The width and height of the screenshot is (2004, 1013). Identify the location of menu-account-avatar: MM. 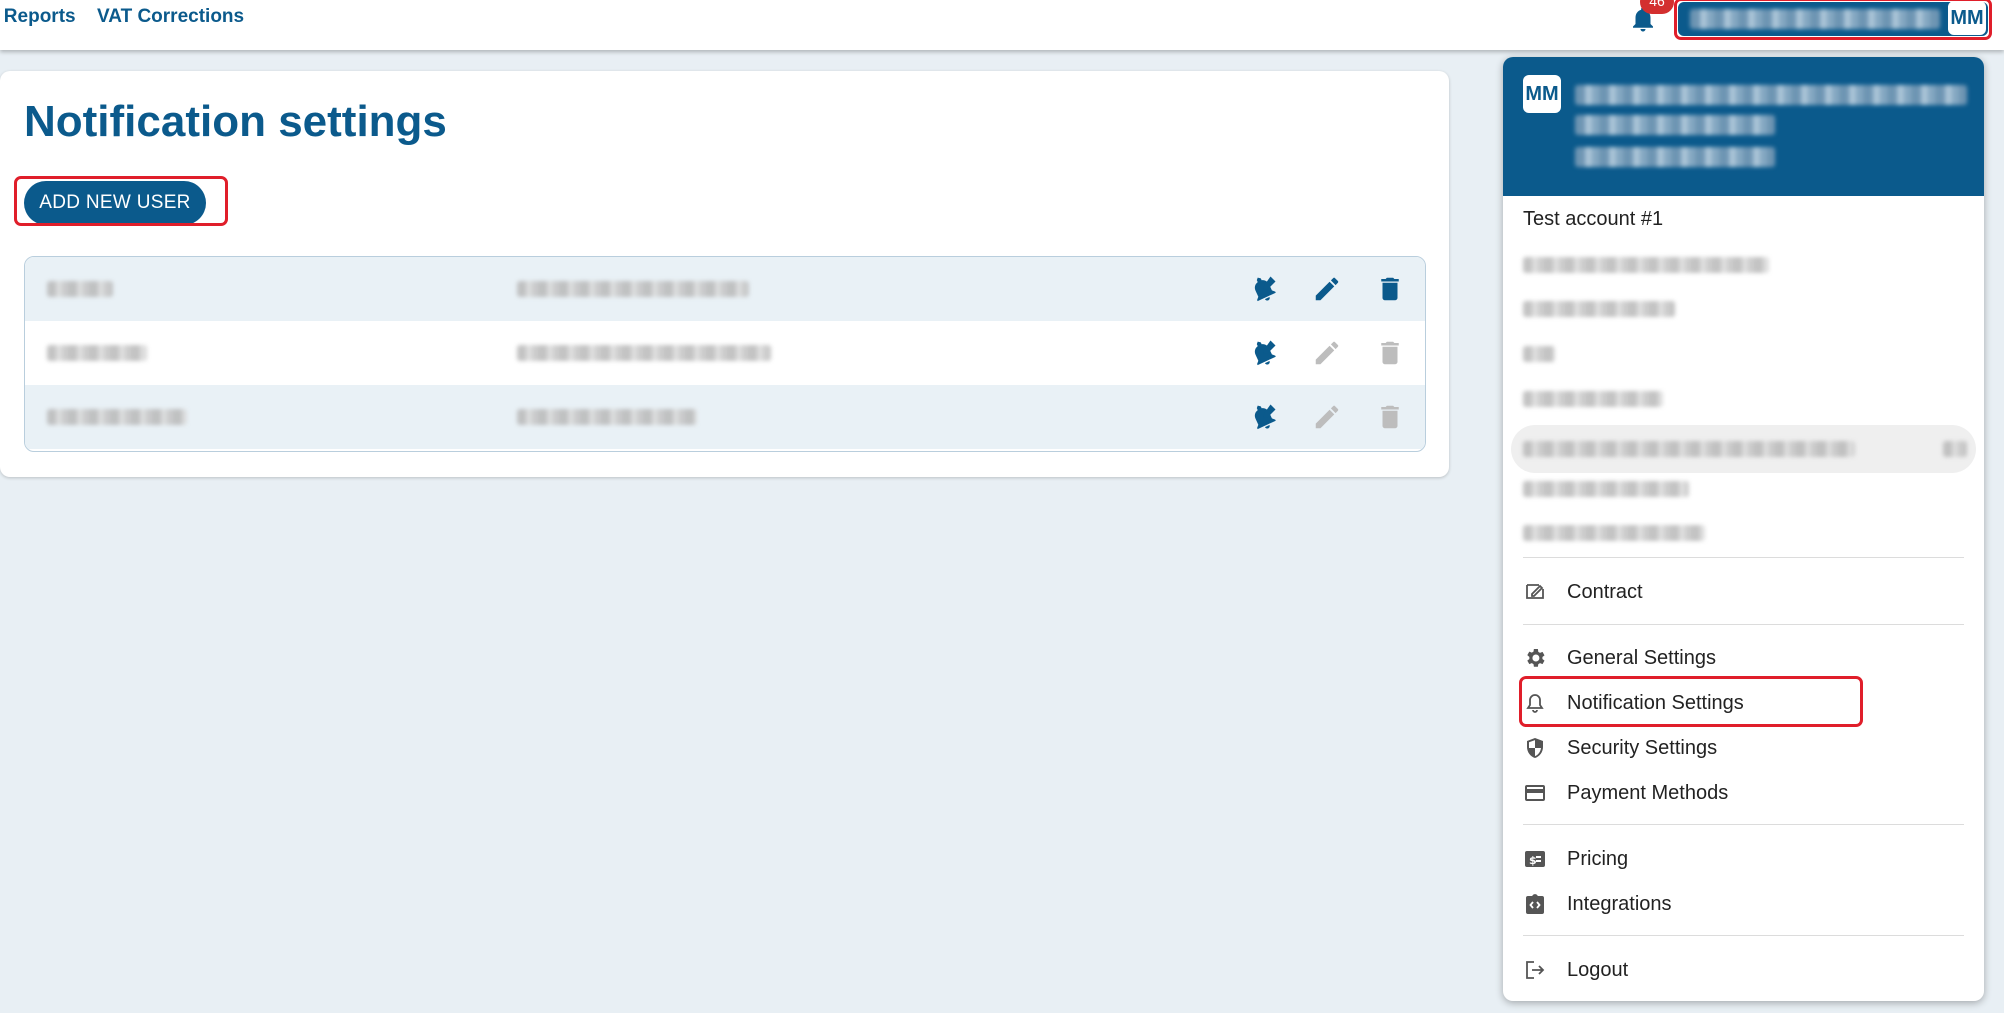
(1542, 94).